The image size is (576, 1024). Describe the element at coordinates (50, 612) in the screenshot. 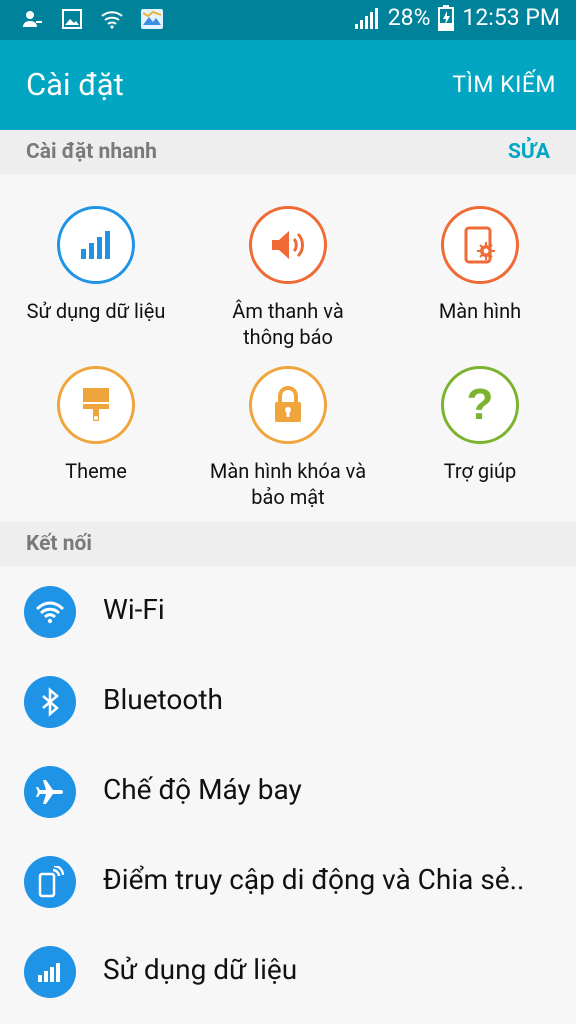

I see `wifi-icon` at that location.